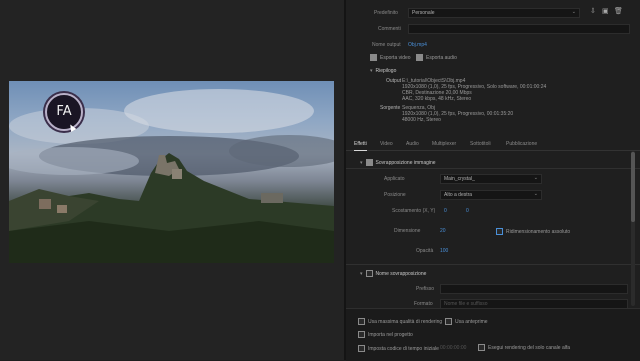 This screenshot has width=640, height=361. I want to click on offset-x-value: 0, so click(445, 211).